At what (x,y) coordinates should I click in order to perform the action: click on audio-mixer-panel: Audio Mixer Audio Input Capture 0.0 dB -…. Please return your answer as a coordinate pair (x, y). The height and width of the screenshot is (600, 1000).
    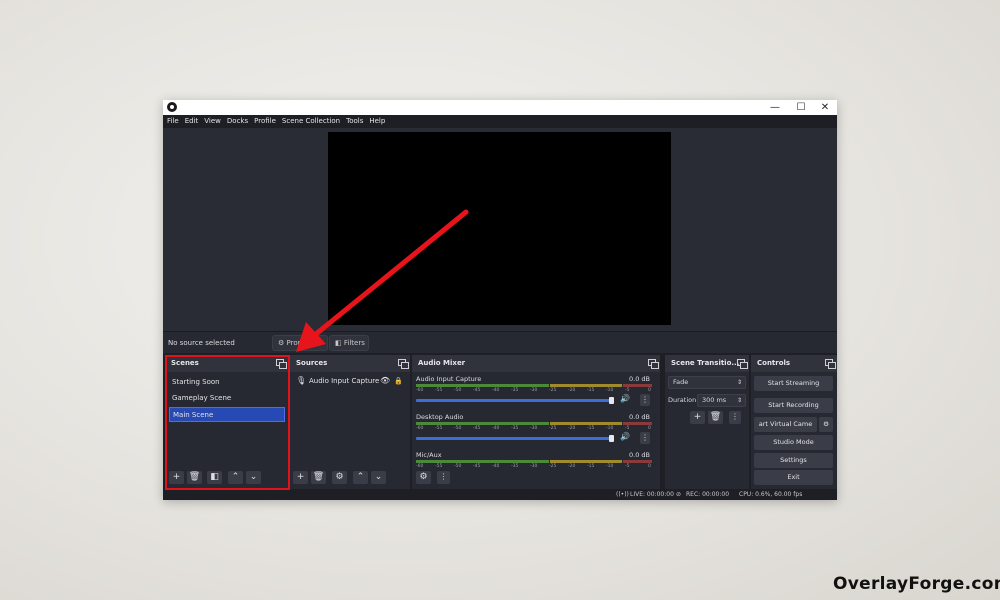
    Looking at the image, I should click on (536, 422).